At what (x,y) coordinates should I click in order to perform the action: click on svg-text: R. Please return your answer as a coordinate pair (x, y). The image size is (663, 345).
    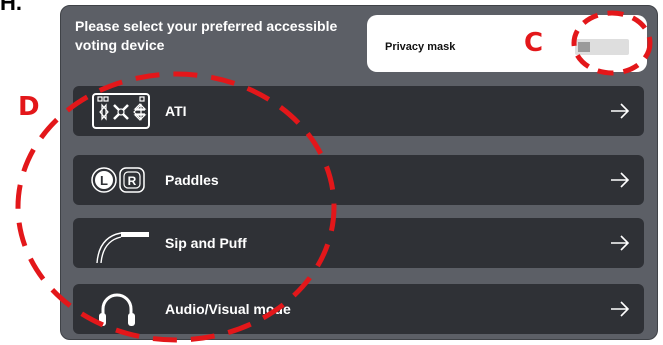
    Looking at the image, I should click on (132, 181).